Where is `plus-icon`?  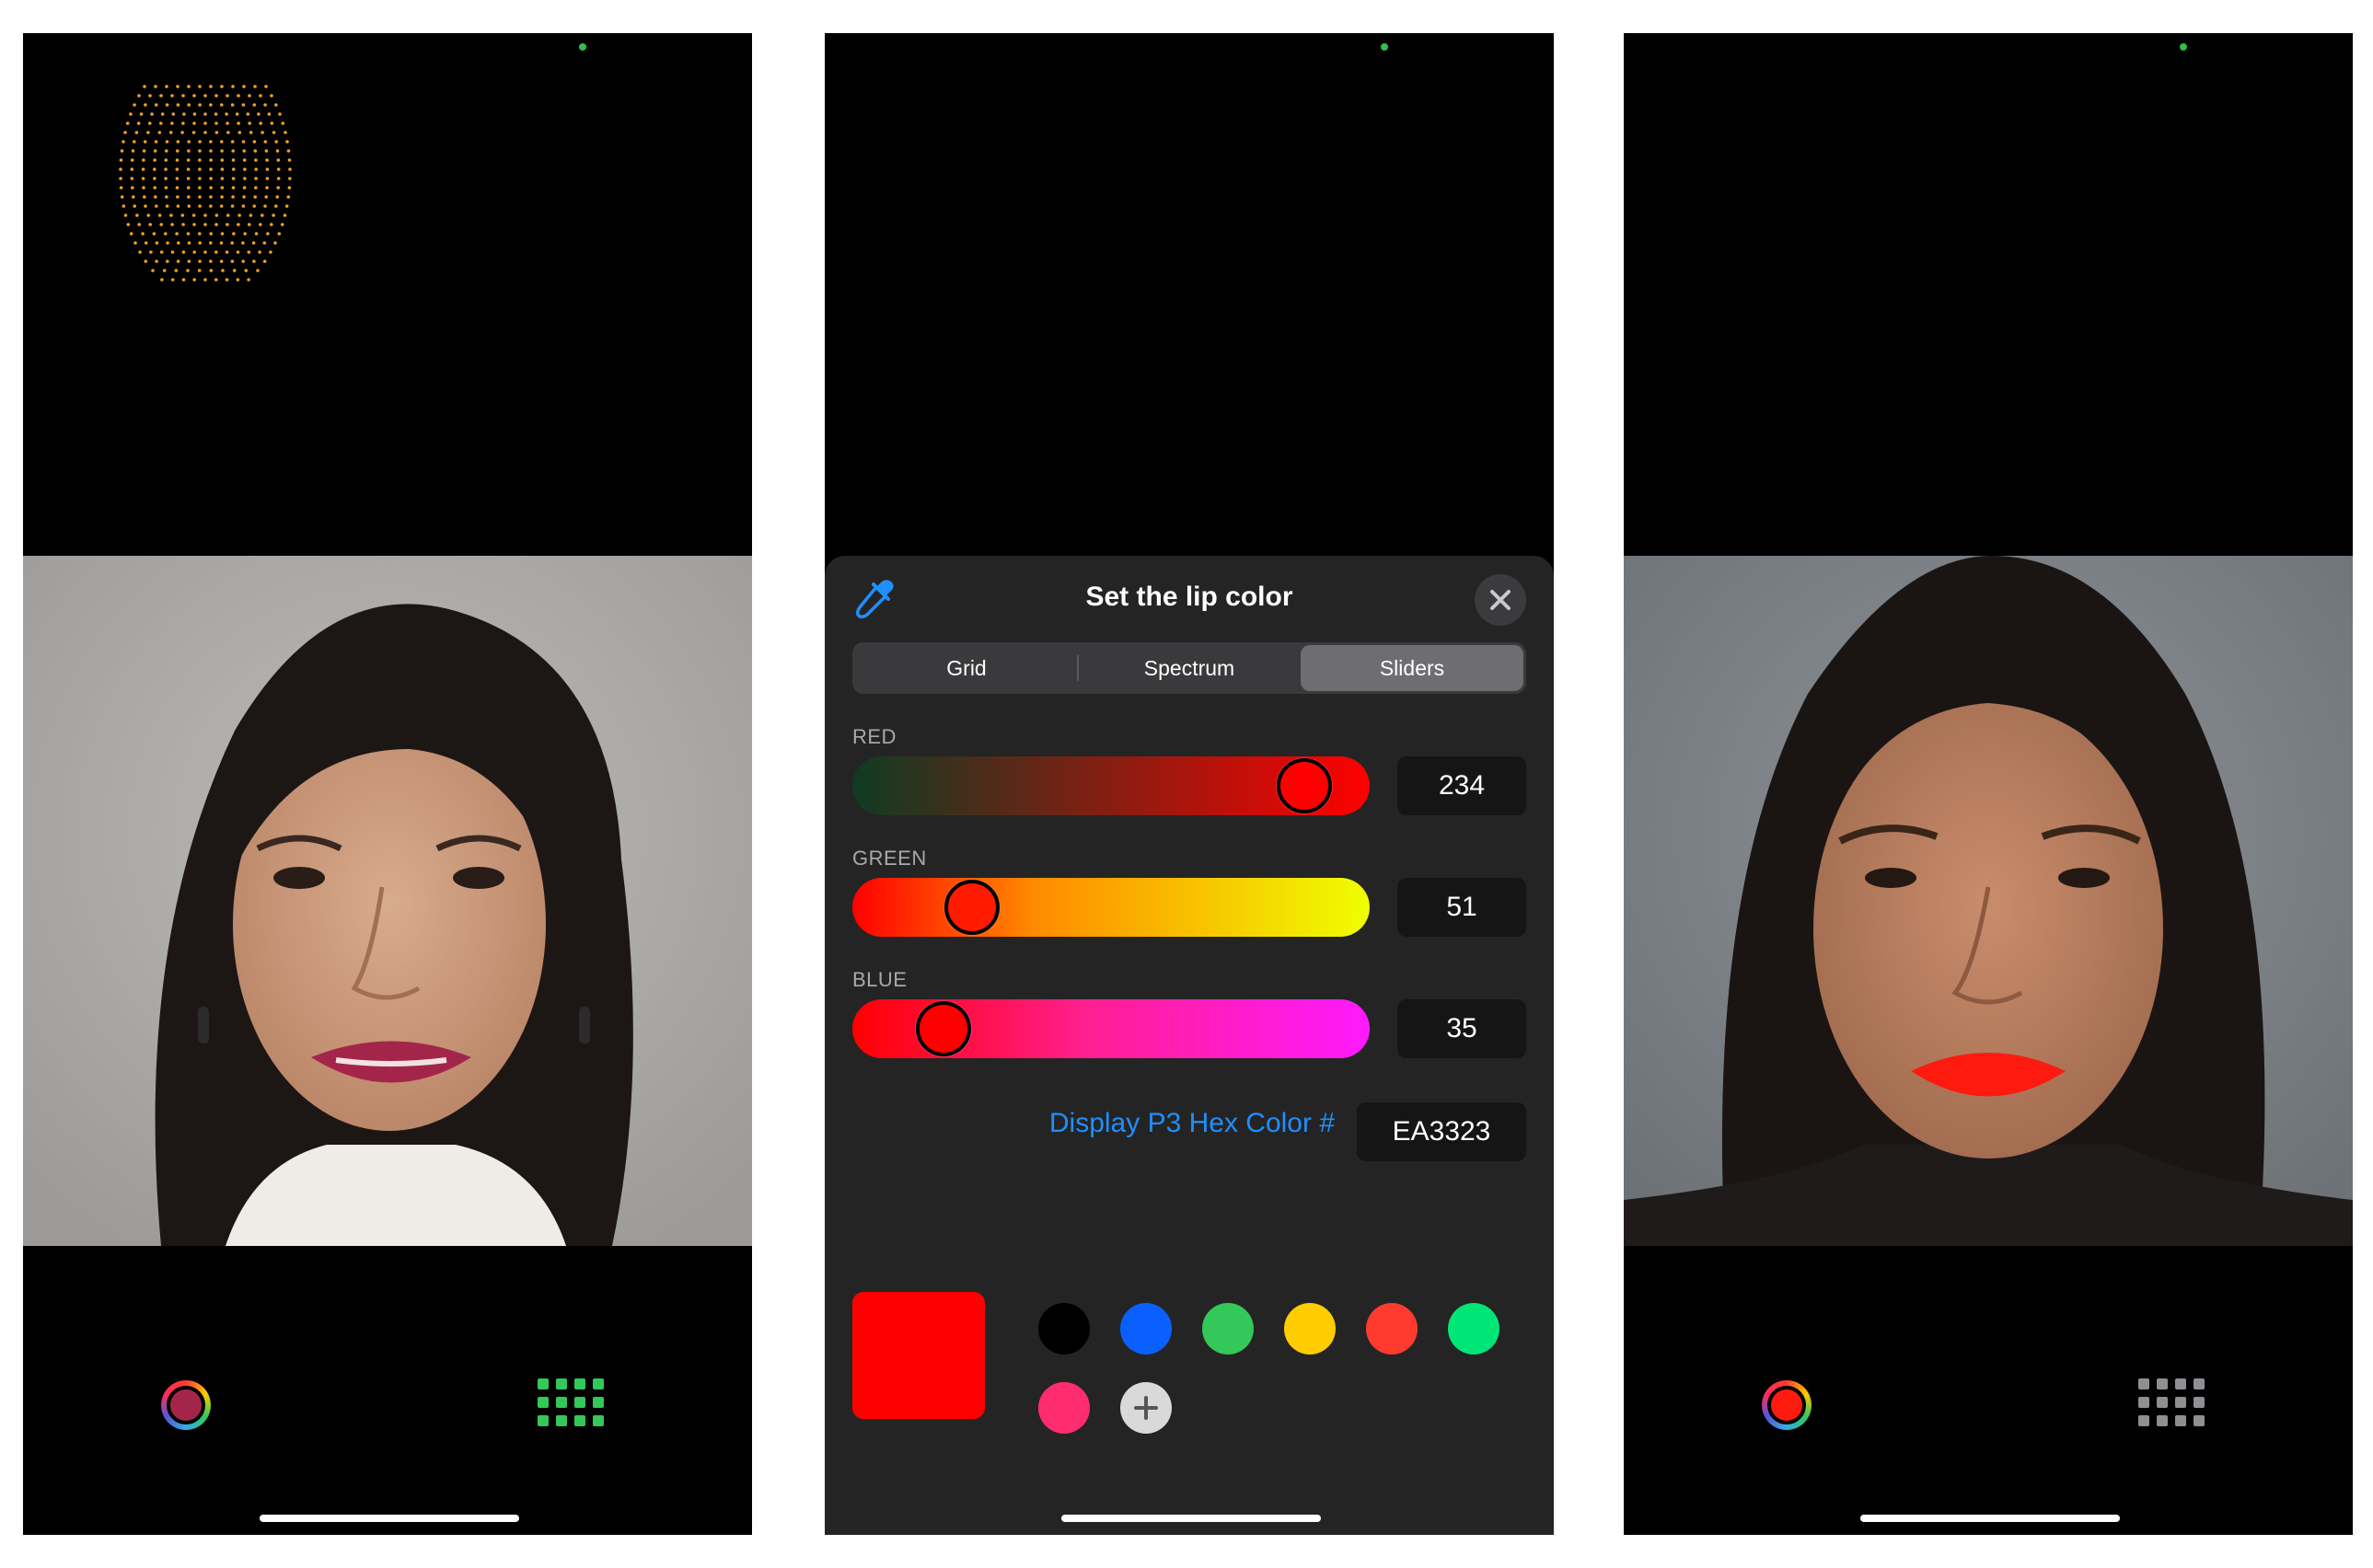 plus-icon is located at coordinates (1146, 1408).